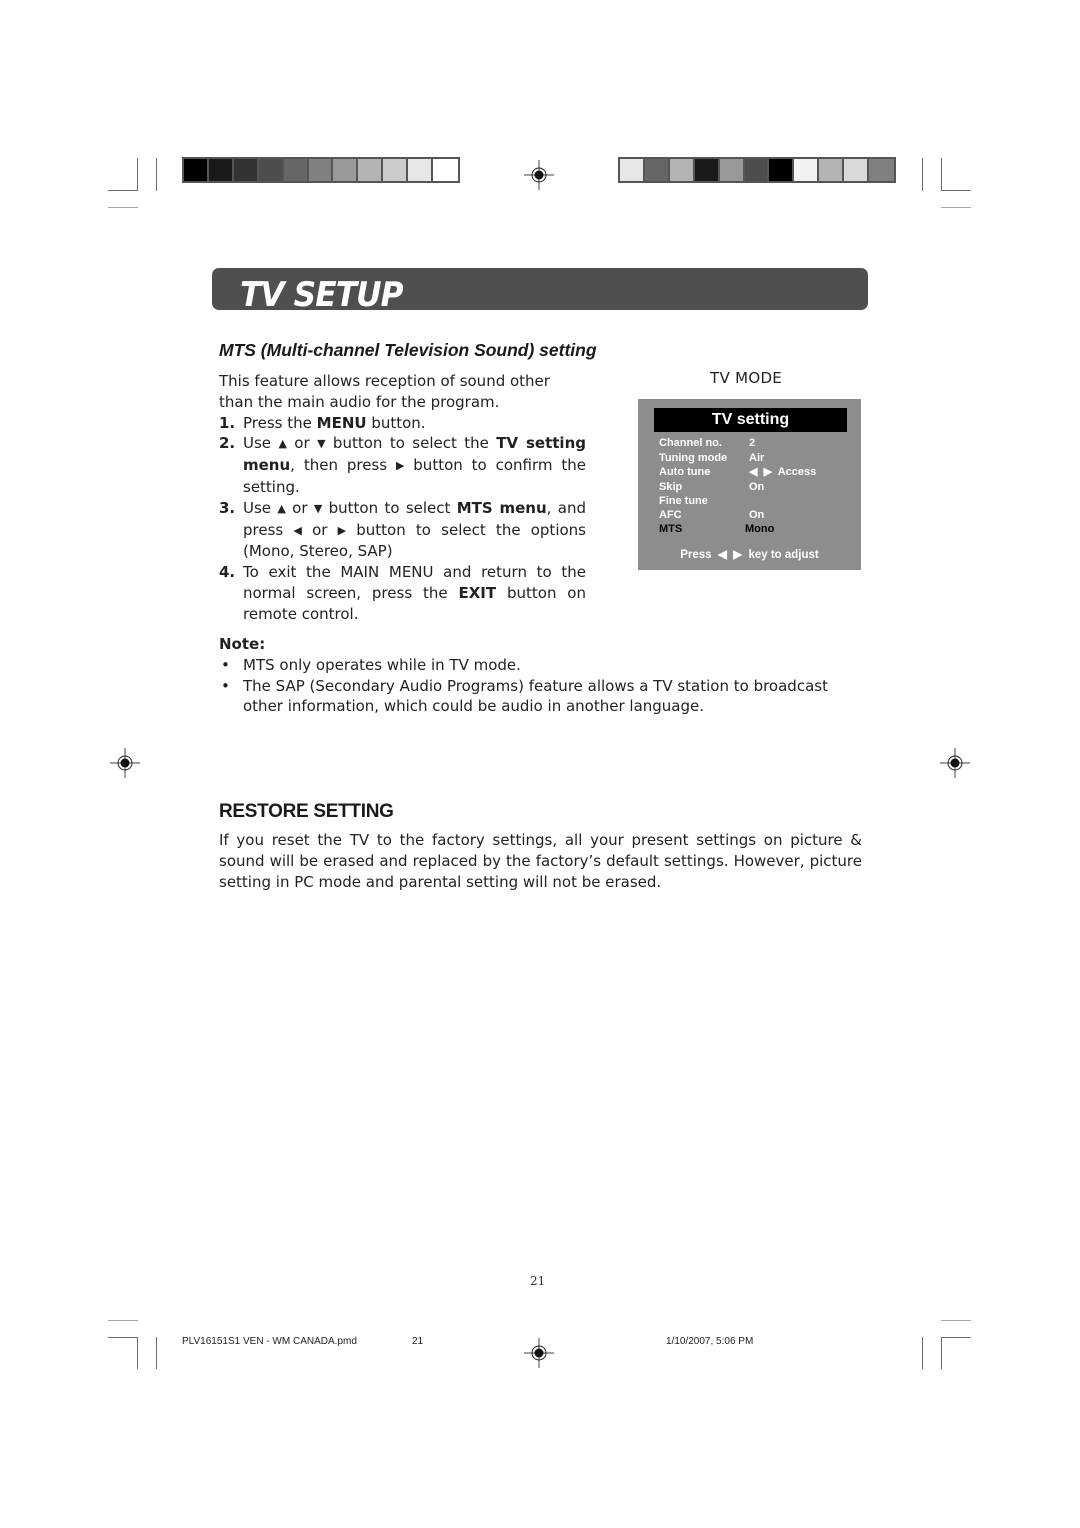 This screenshot has height=1528, width=1080. What do you see at coordinates (670, 515) in the screenshot?
I see `osd-row-label: AFC` at bounding box center [670, 515].